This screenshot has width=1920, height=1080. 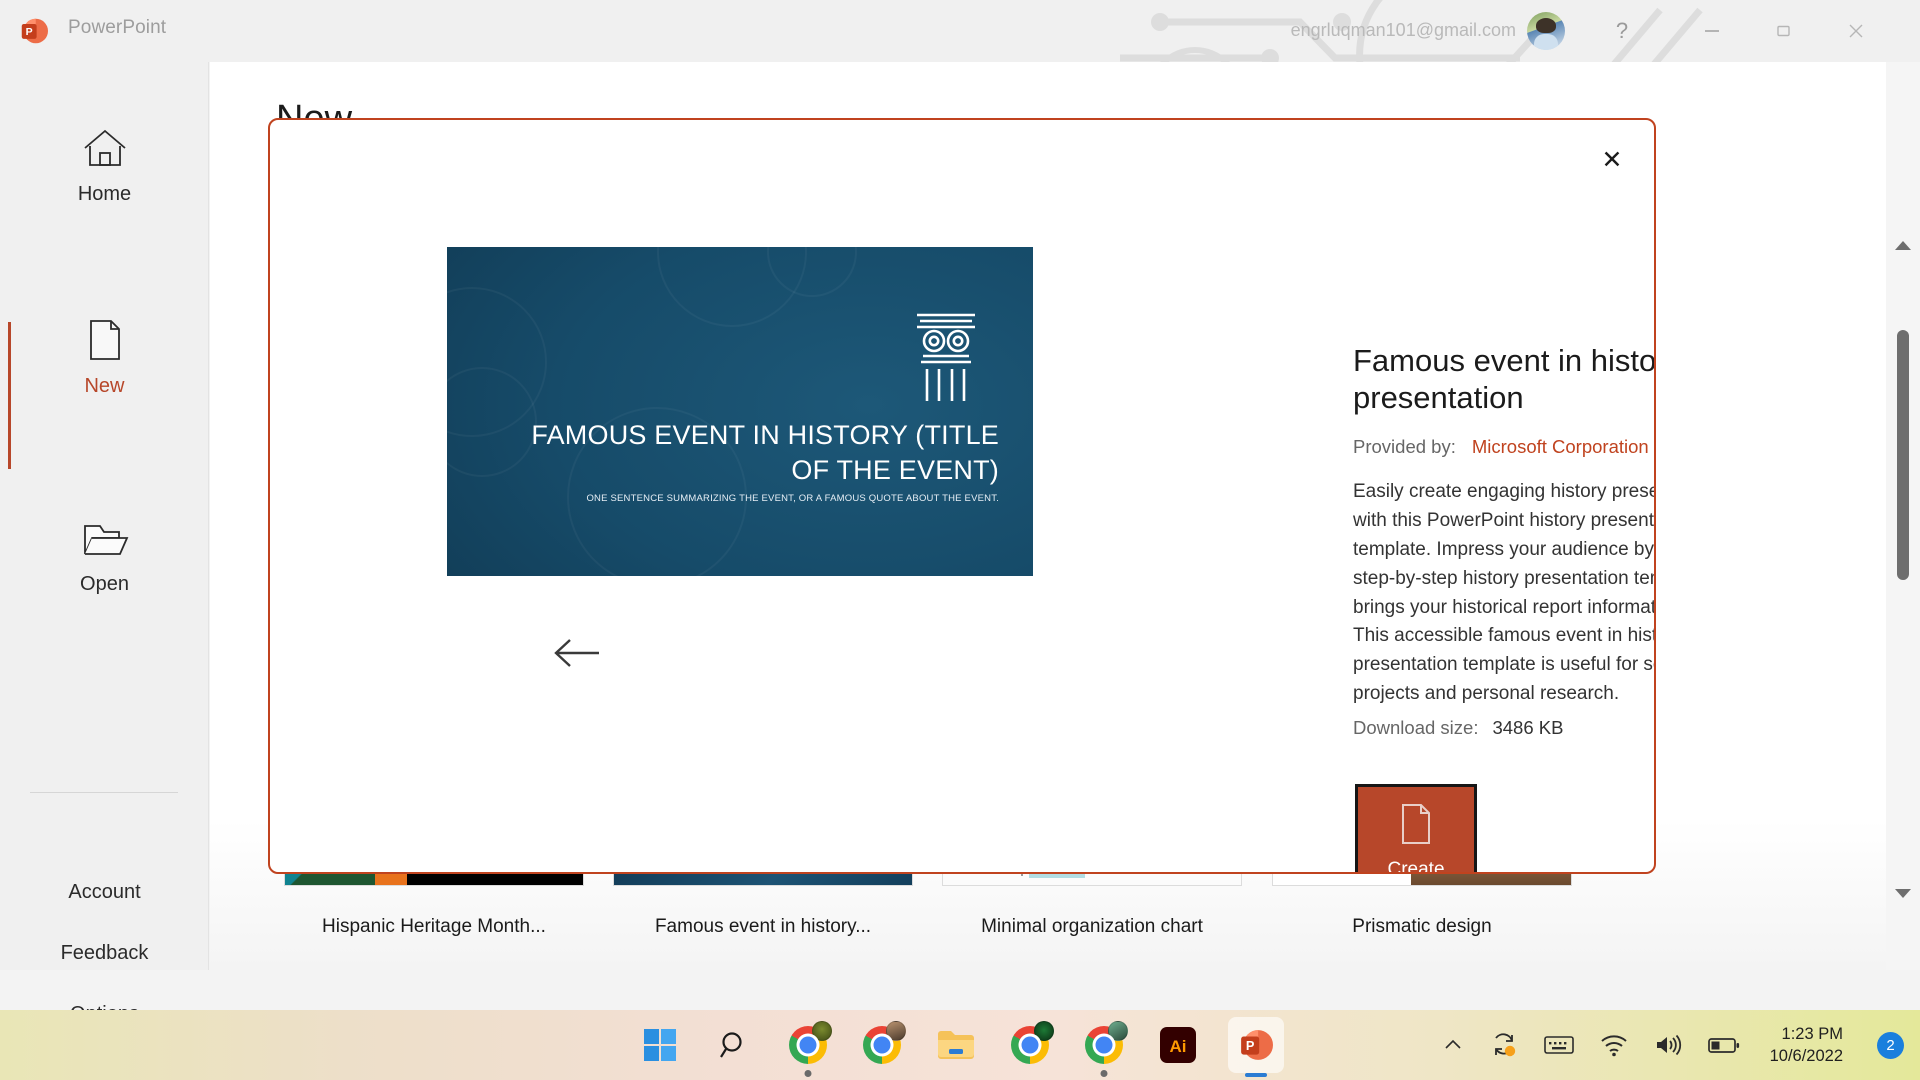 I want to click on chrome-window-3-button, so click(x=1030, y=1045).